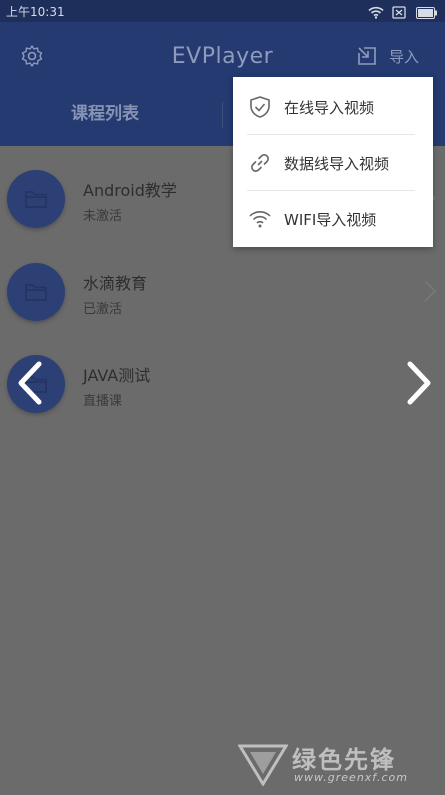  Describe the element at coordinates (351, 777) in the screenshot. I see `watermark-url: www.greenxf.com` at that location.